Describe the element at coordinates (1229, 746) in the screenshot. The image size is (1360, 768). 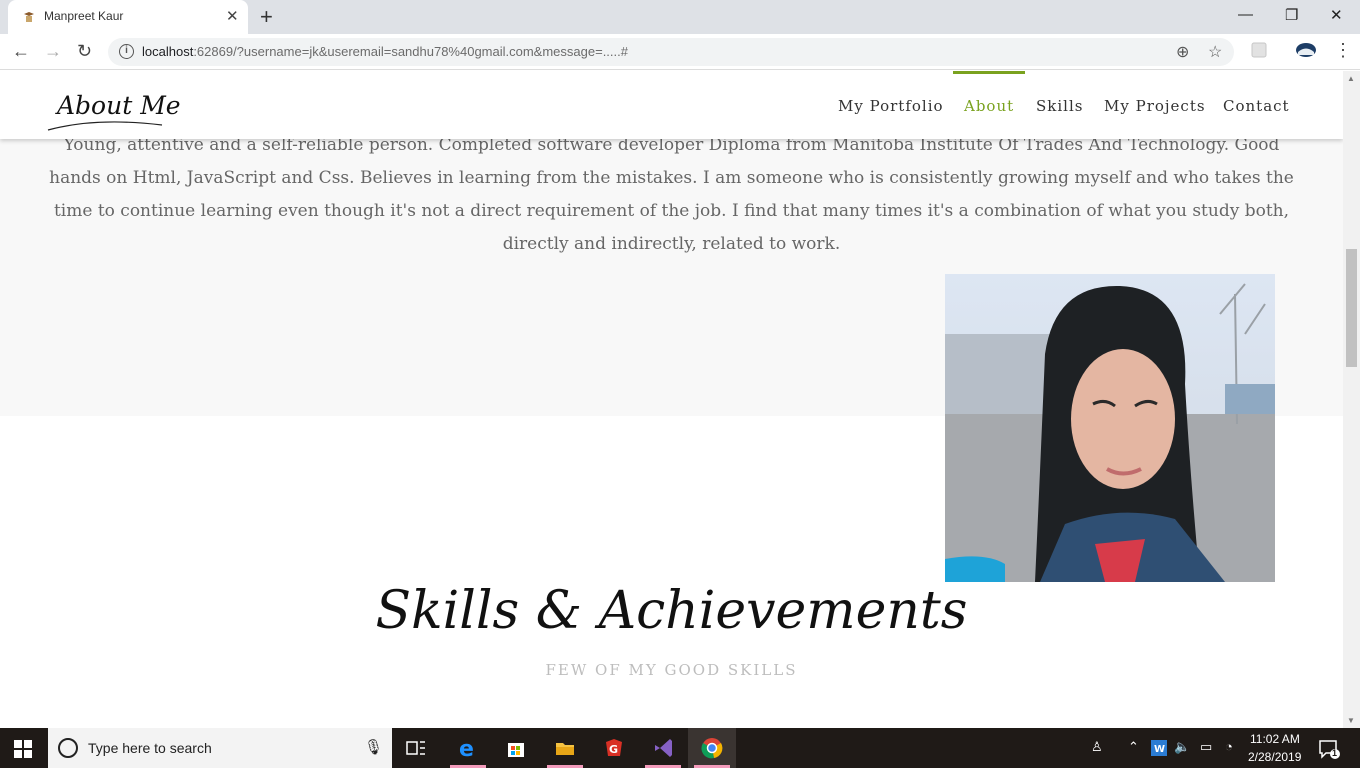
I see `wifi-icon: ◔` at that location.